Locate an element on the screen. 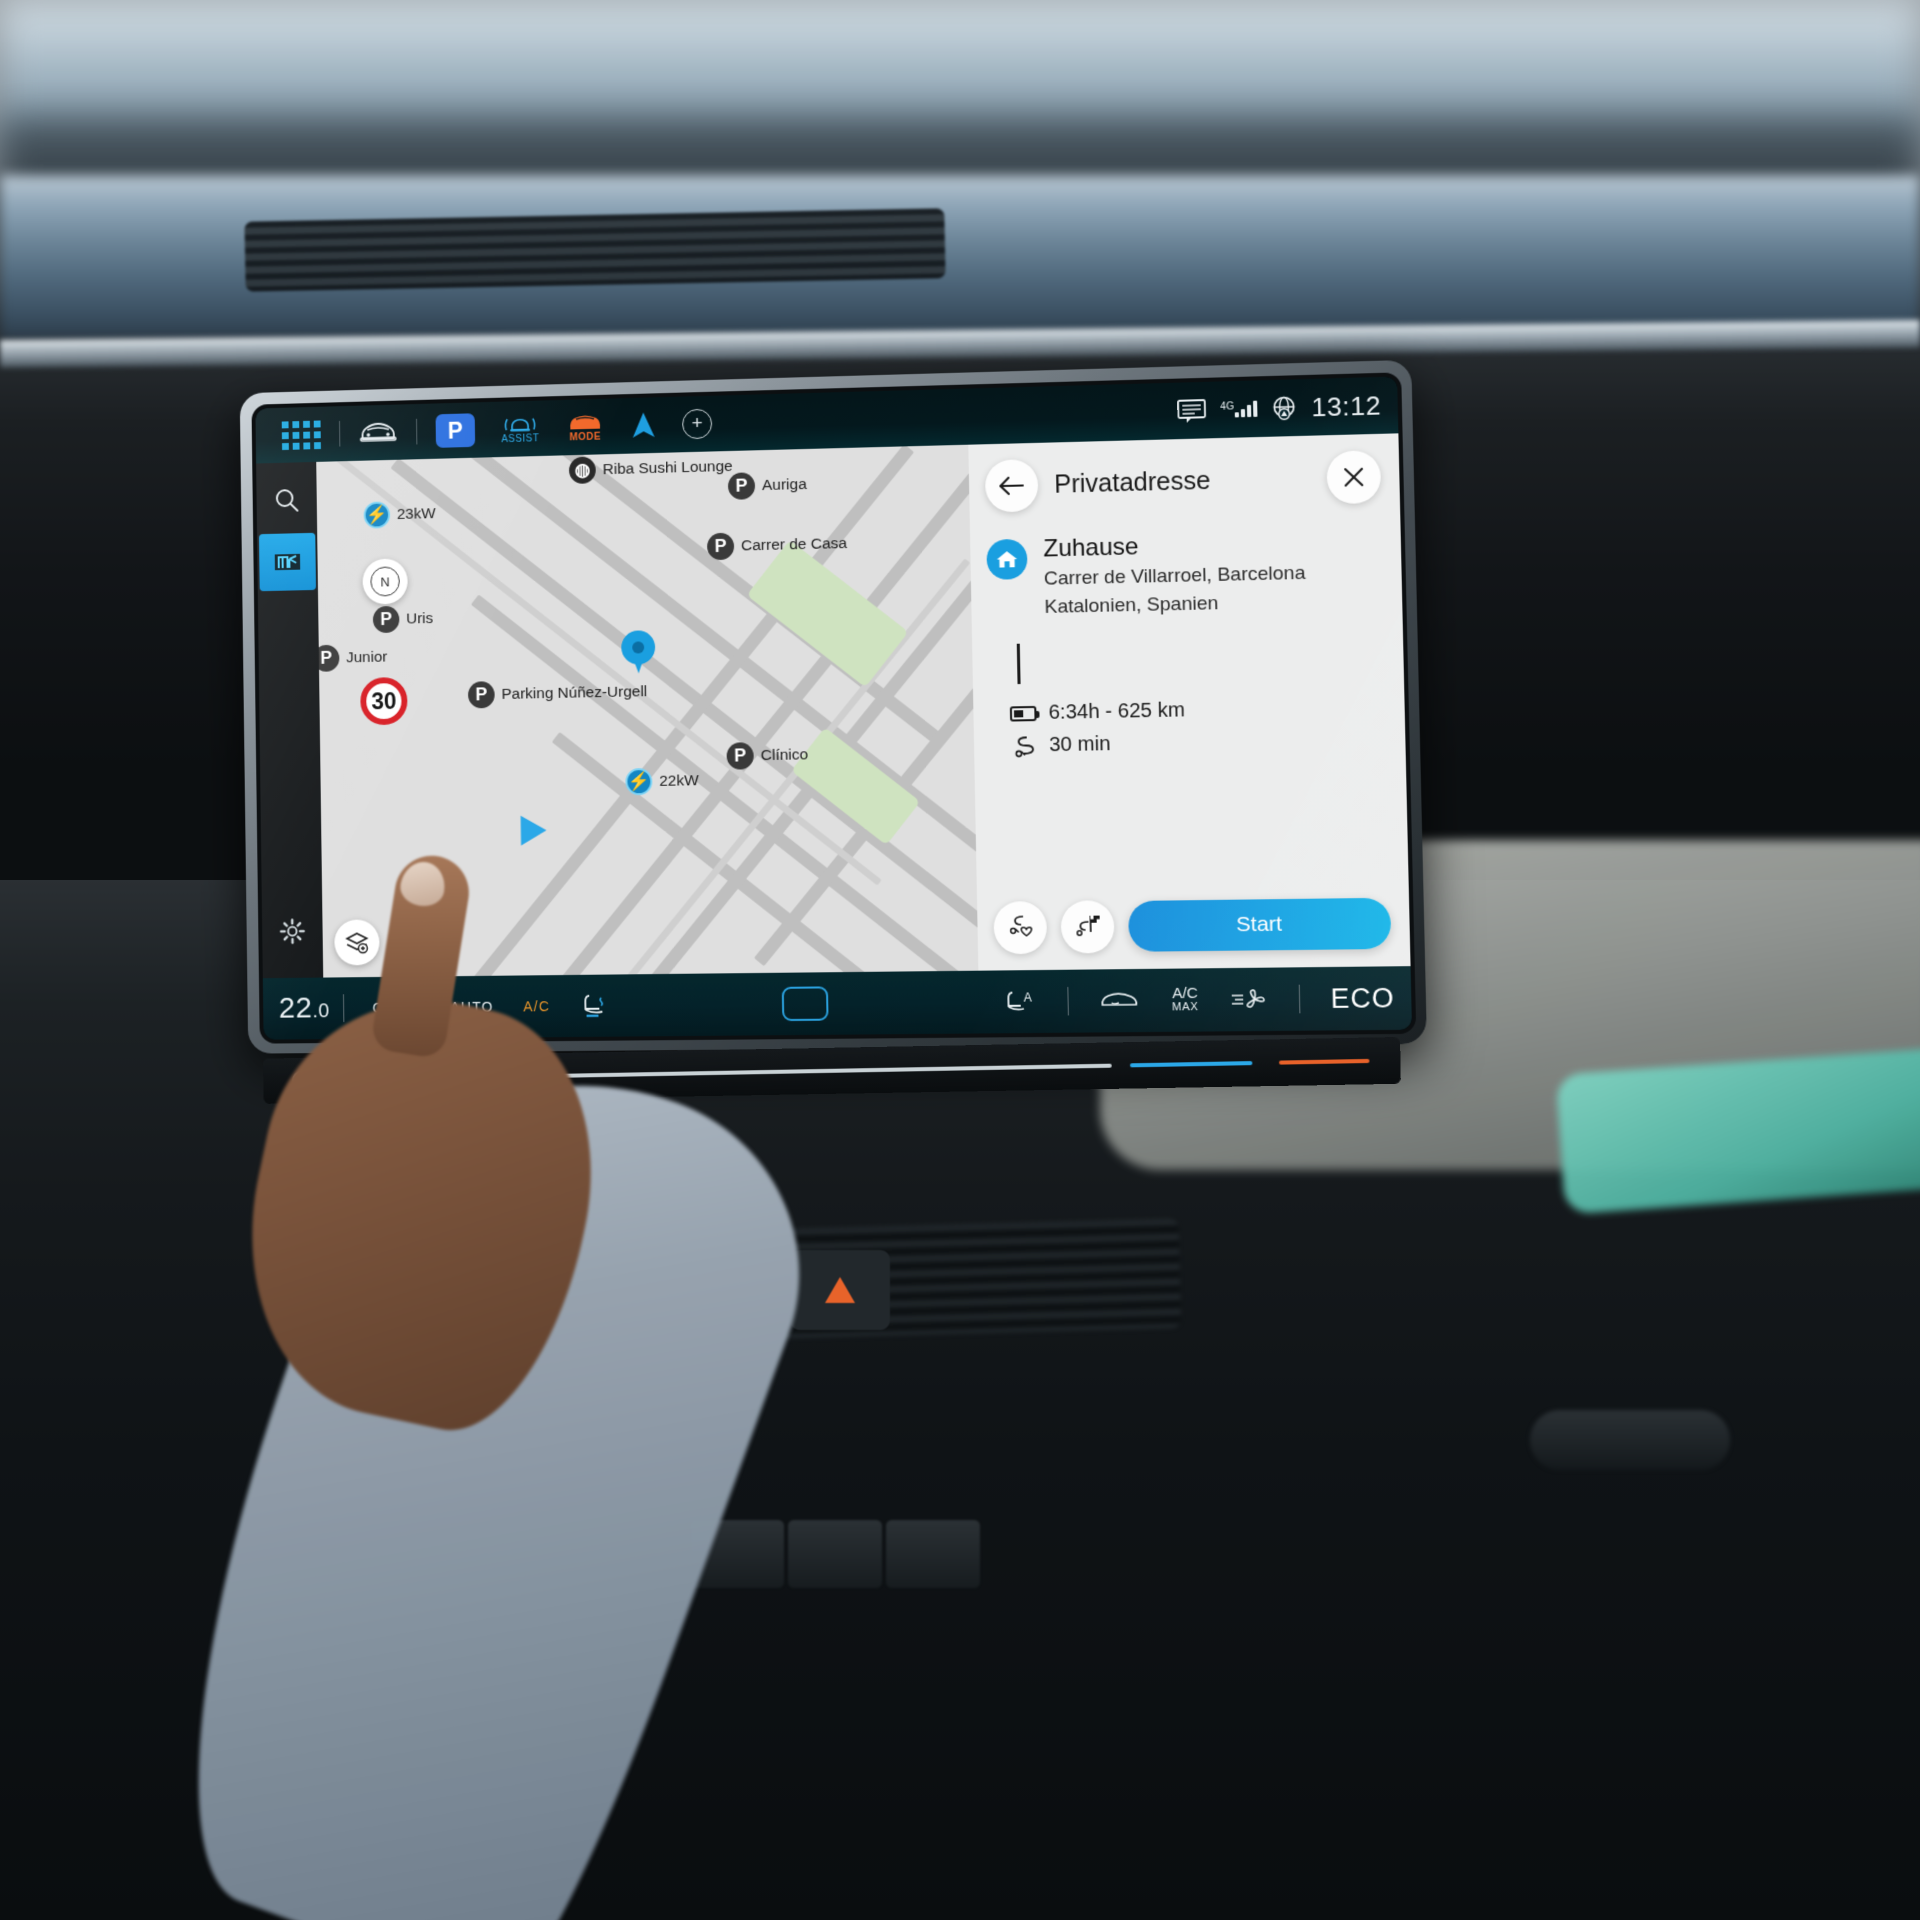  door-control-buttons is located at coordinates (835, 1554).